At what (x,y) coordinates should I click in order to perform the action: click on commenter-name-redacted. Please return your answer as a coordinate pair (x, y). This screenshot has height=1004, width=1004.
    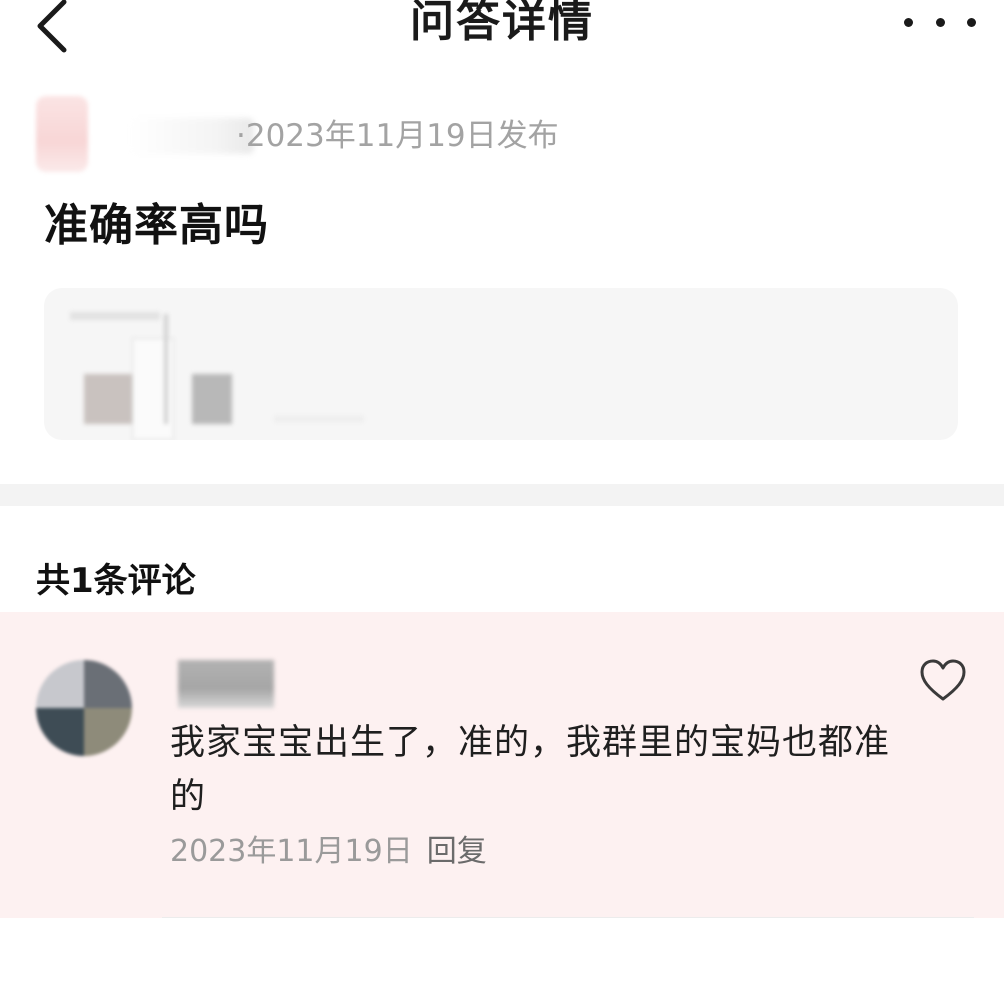
    Looking at the image, I should click on (226, 684).